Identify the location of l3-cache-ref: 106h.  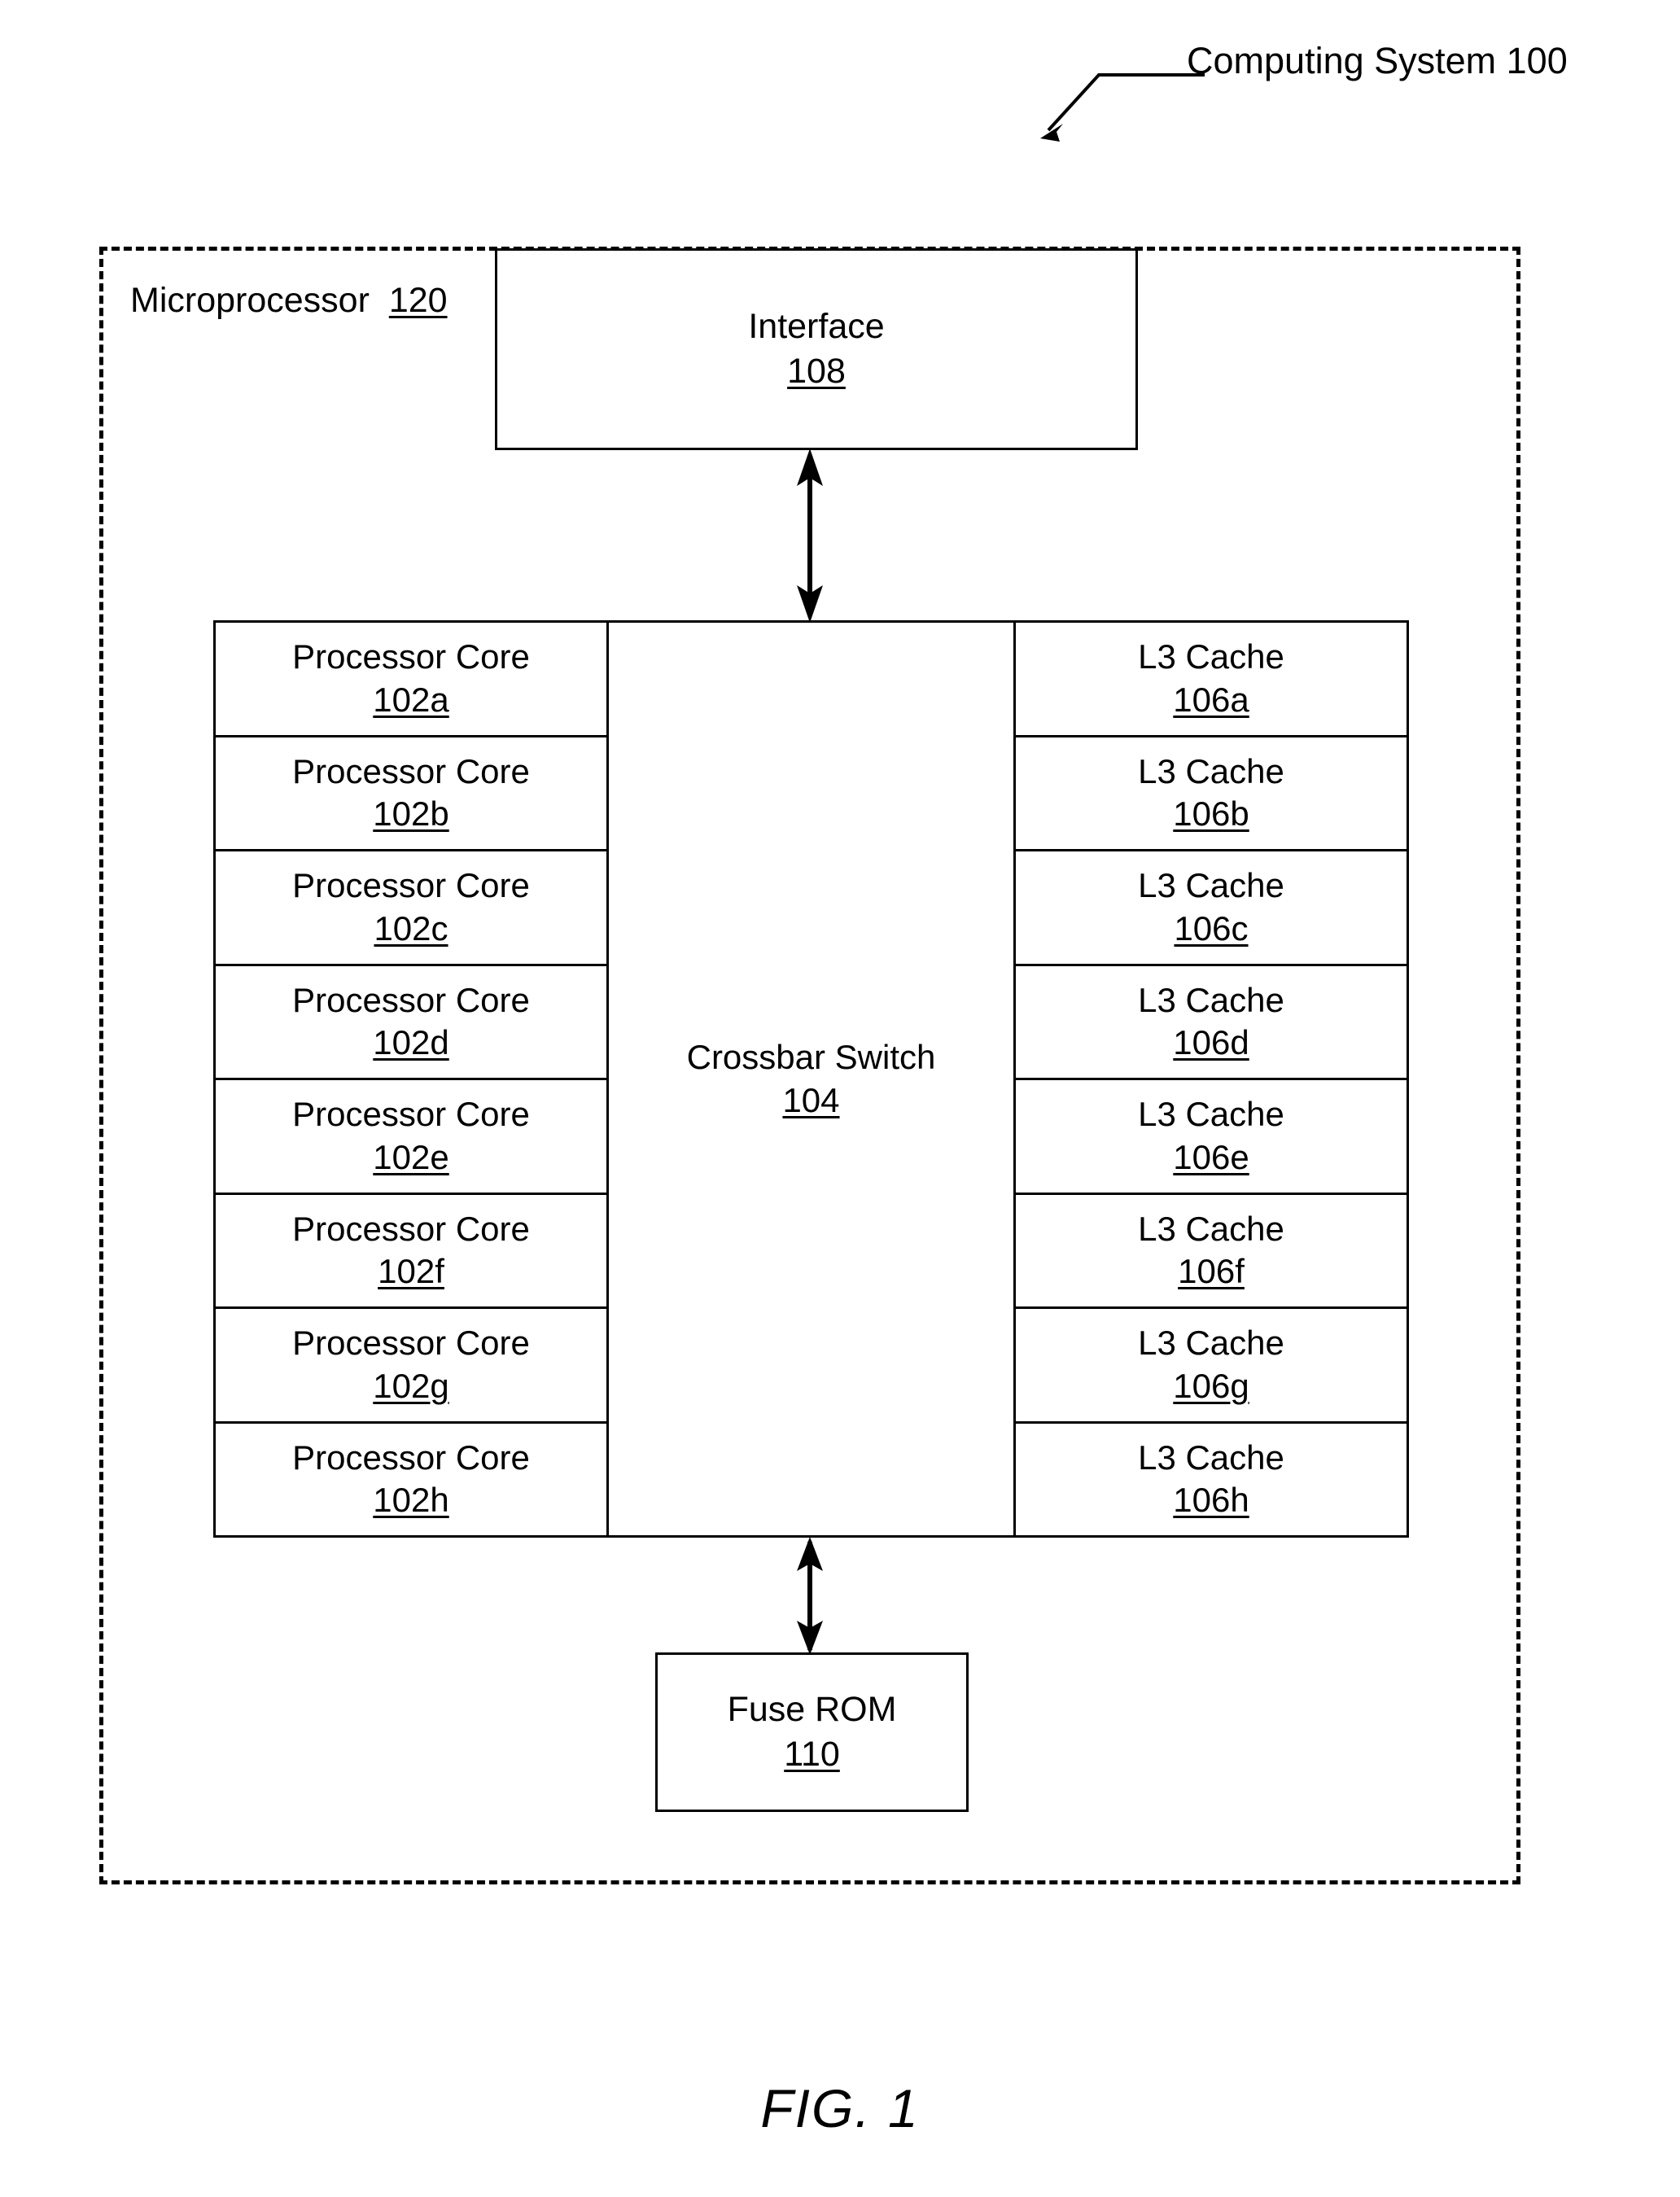
(1211, 1500).